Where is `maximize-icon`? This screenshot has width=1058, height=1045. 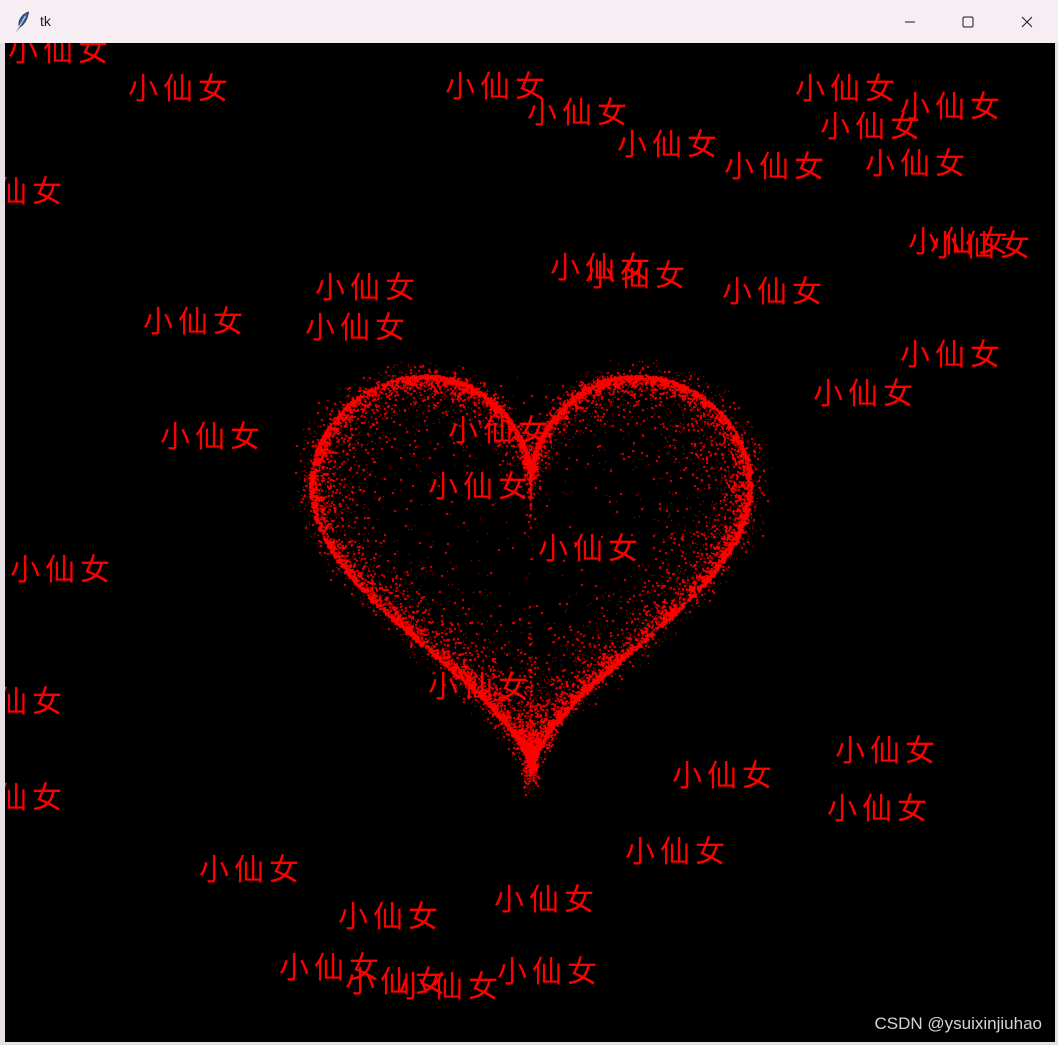
maximize-icon is located at coordinates (968, 22).